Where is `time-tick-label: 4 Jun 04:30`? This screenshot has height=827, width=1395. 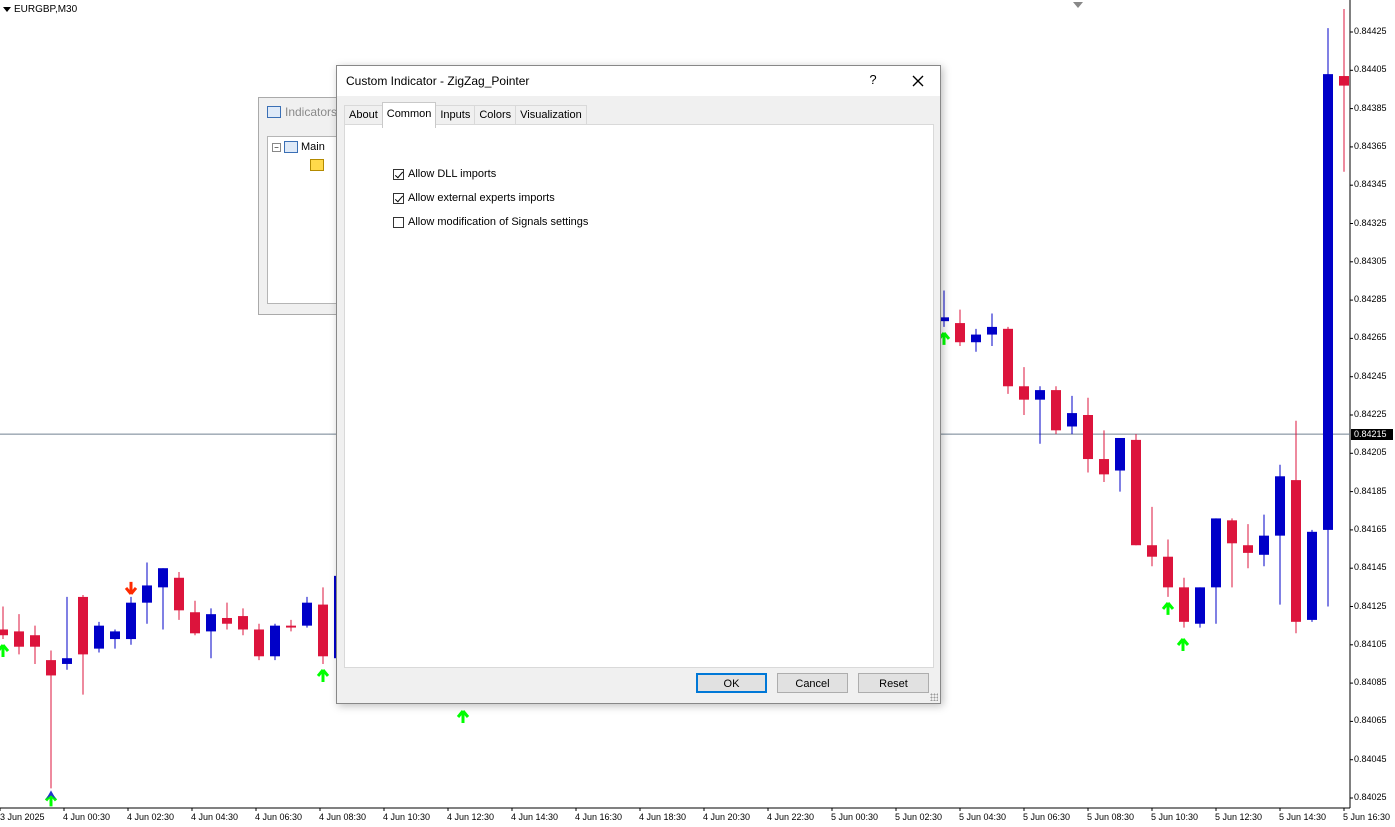
time-tick-label: 4 Jun 04:30 is located at coordinates (215, 817).